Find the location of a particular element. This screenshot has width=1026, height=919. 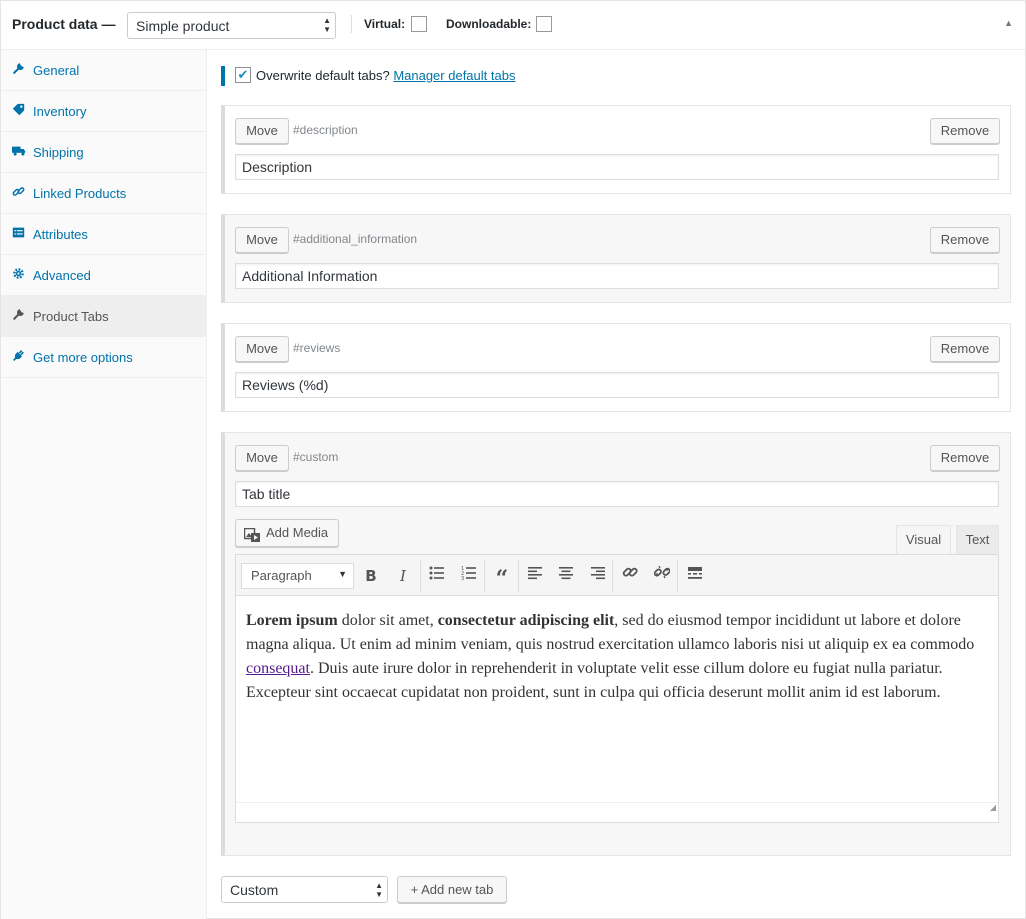

bold-text: Lorem ipsum is located at coordinates (292, 620).